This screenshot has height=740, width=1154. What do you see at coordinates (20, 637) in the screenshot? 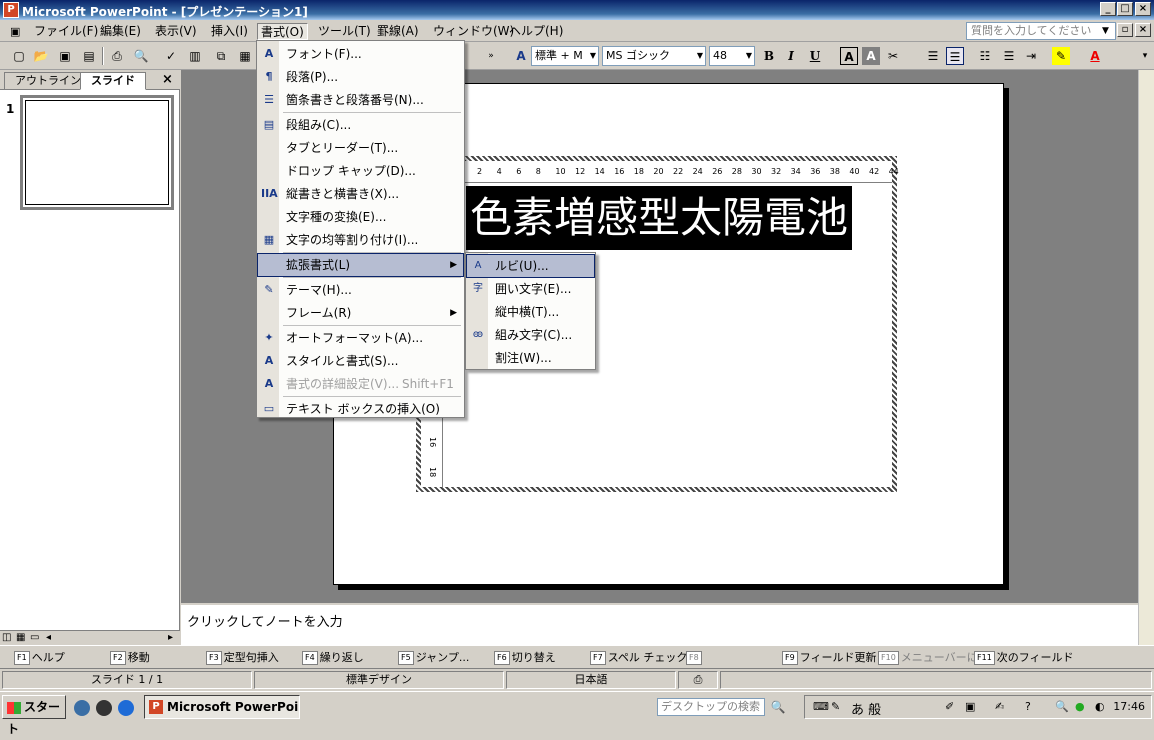
I see `sorter-view-icon: ▦` at bounding box center [20, 637].